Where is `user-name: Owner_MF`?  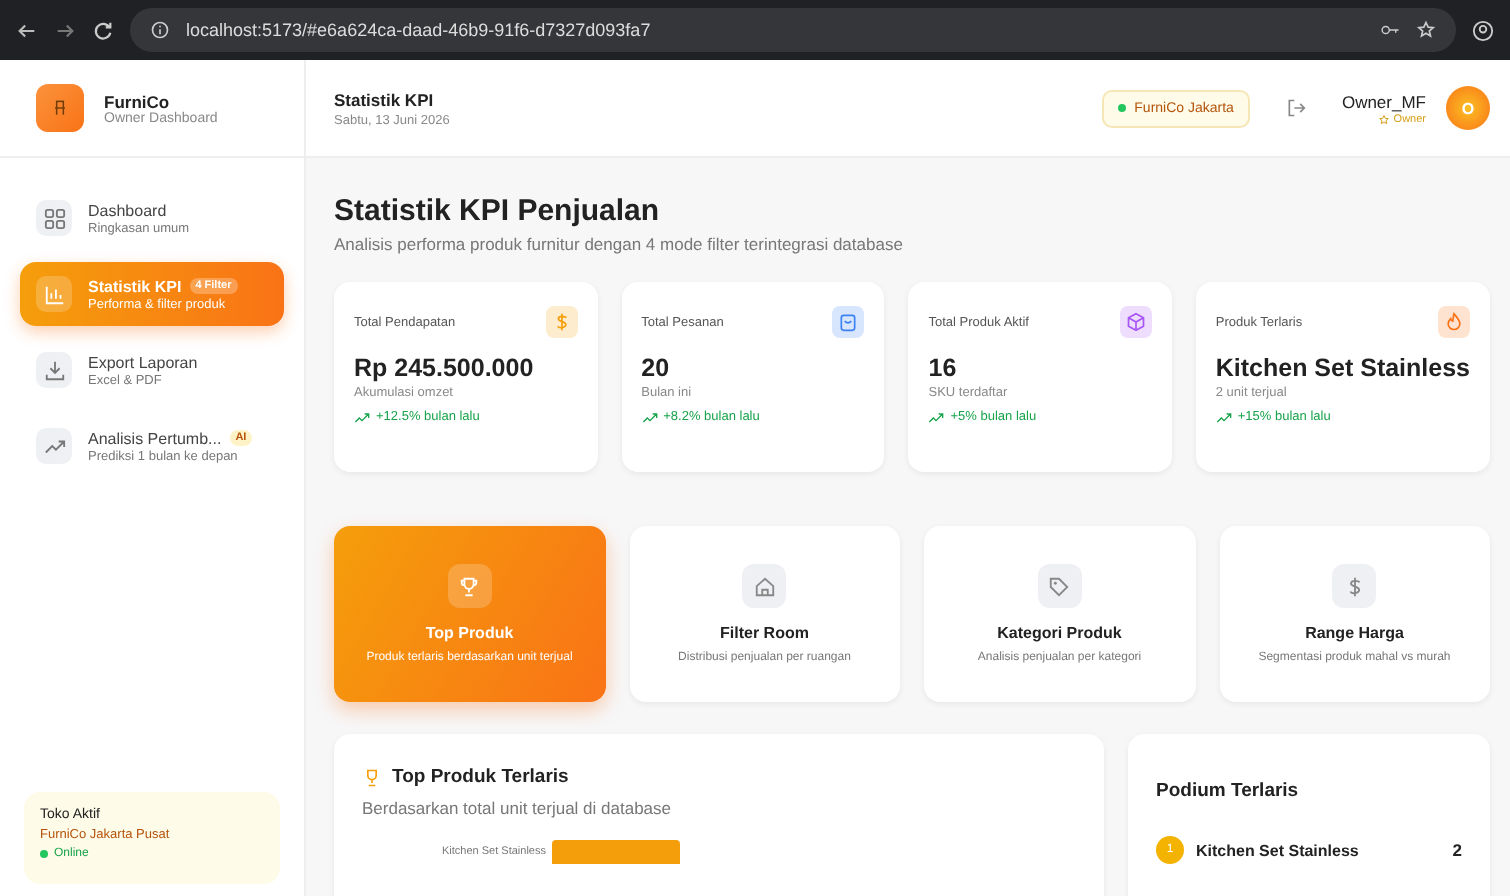 user-name: Owner_MF is located at coordinates (1383, 101).